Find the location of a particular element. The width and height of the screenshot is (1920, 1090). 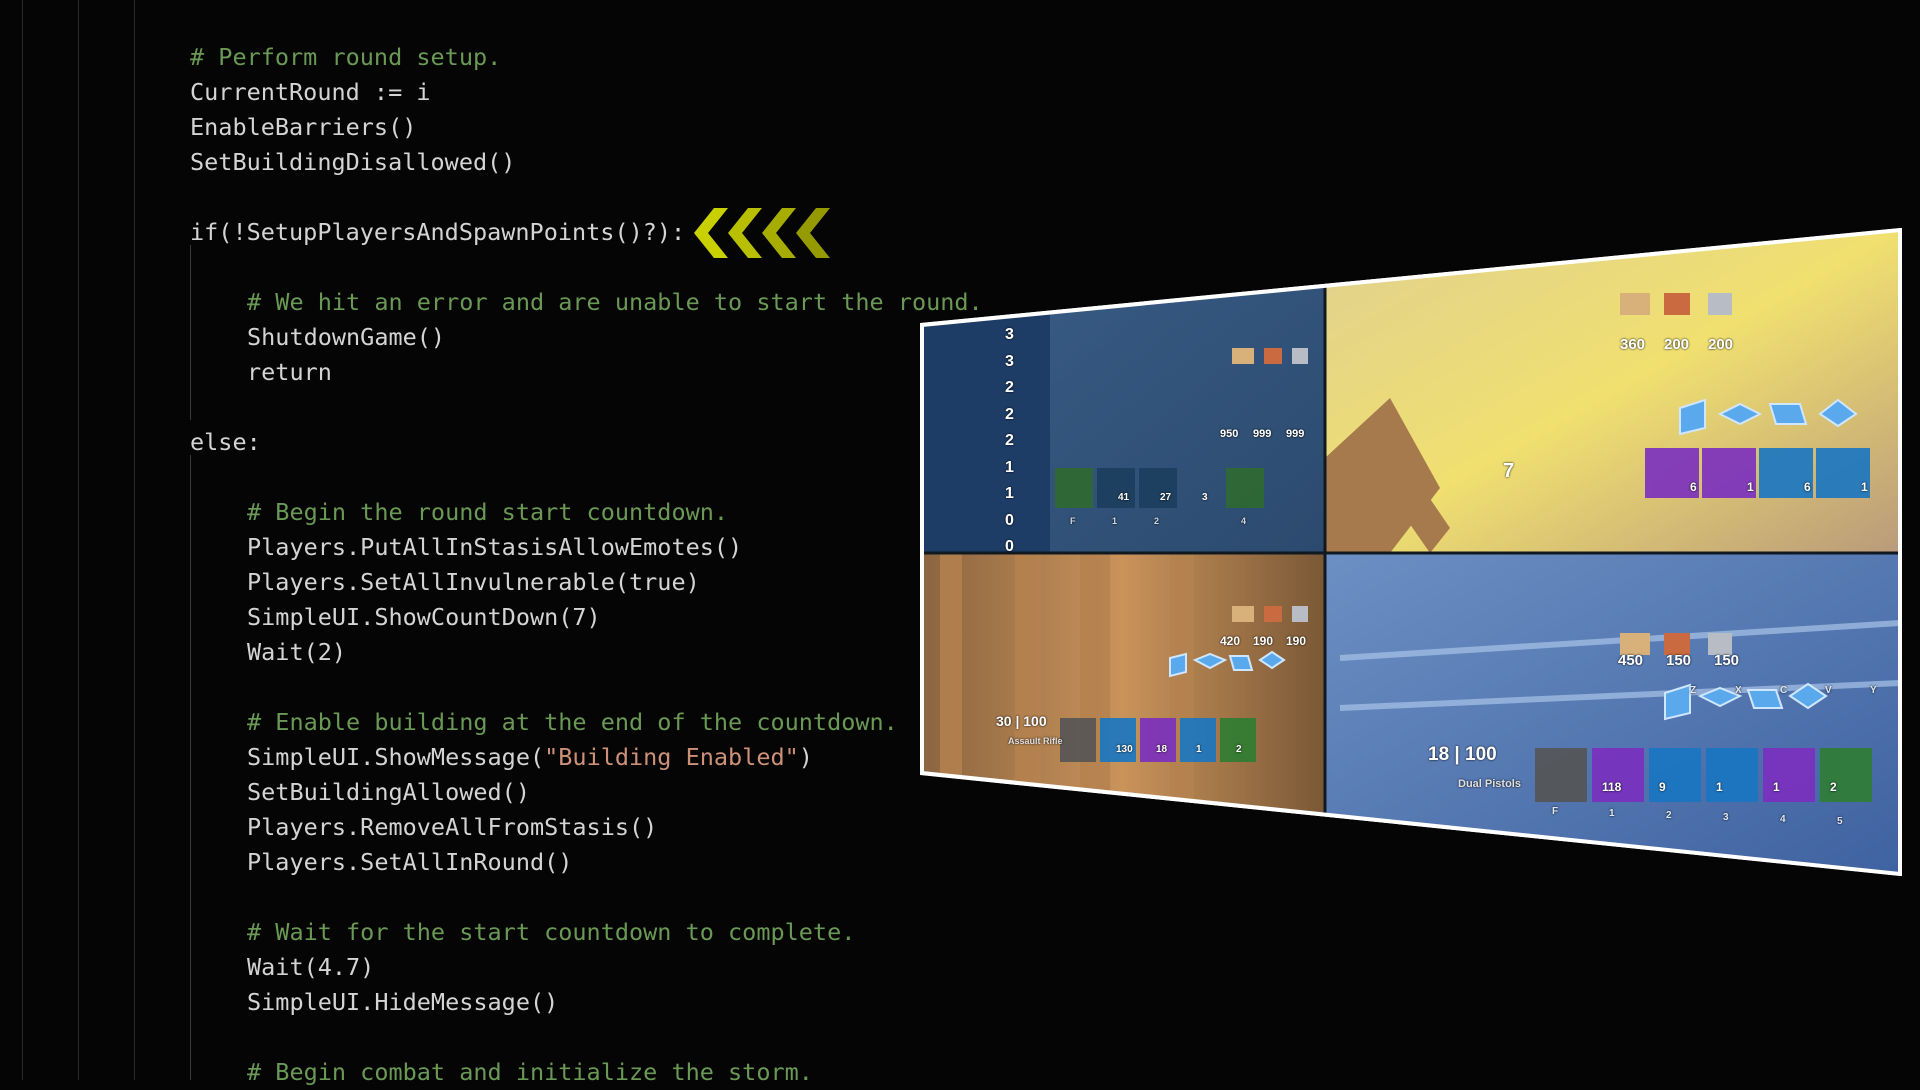

code-line: SimpleUI.ShowMessage("Building Enabled") is located at coordinates (530, 757).